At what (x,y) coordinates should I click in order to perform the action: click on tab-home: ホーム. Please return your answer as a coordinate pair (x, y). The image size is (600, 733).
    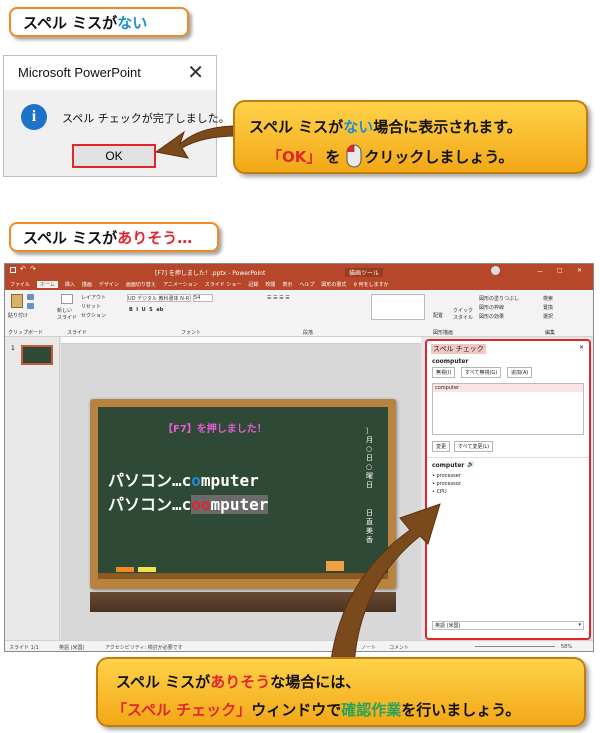
    Looking at the image, I should click on (47, 284).